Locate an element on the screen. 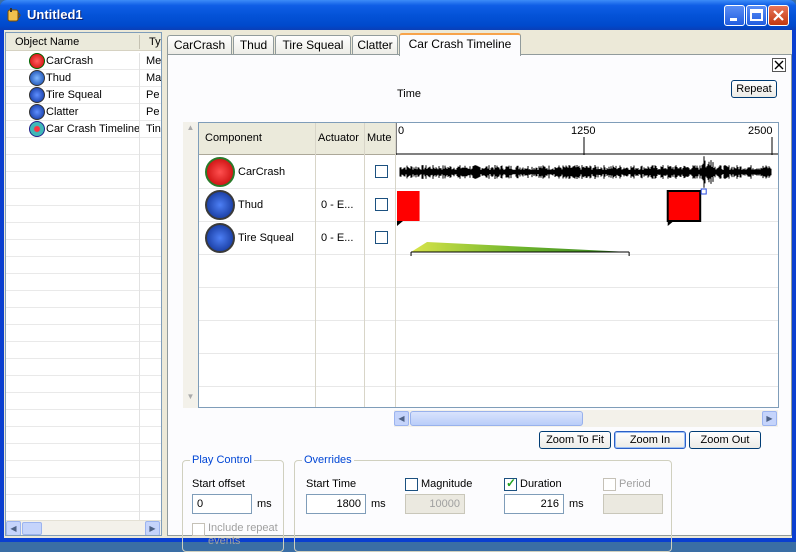  duration-checkbox: ✓ is located at coordinates (510, 483).